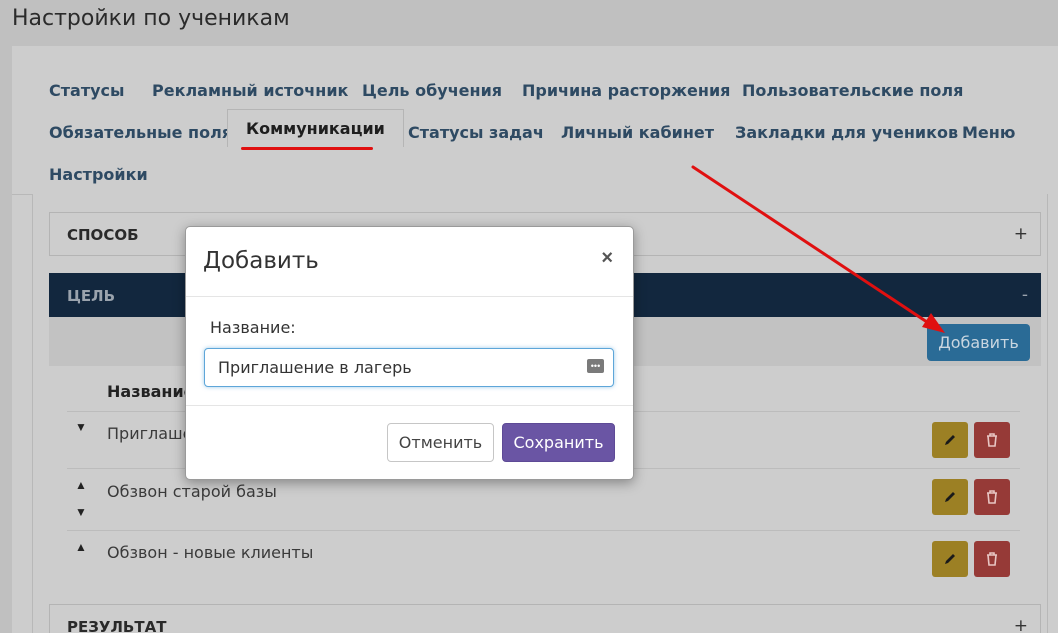 This screenshot has height=633, width=1058. Describe the element at coordinates (103, 235) in the screenshot. I see `section-method-label: СПОСОБ` at that location.